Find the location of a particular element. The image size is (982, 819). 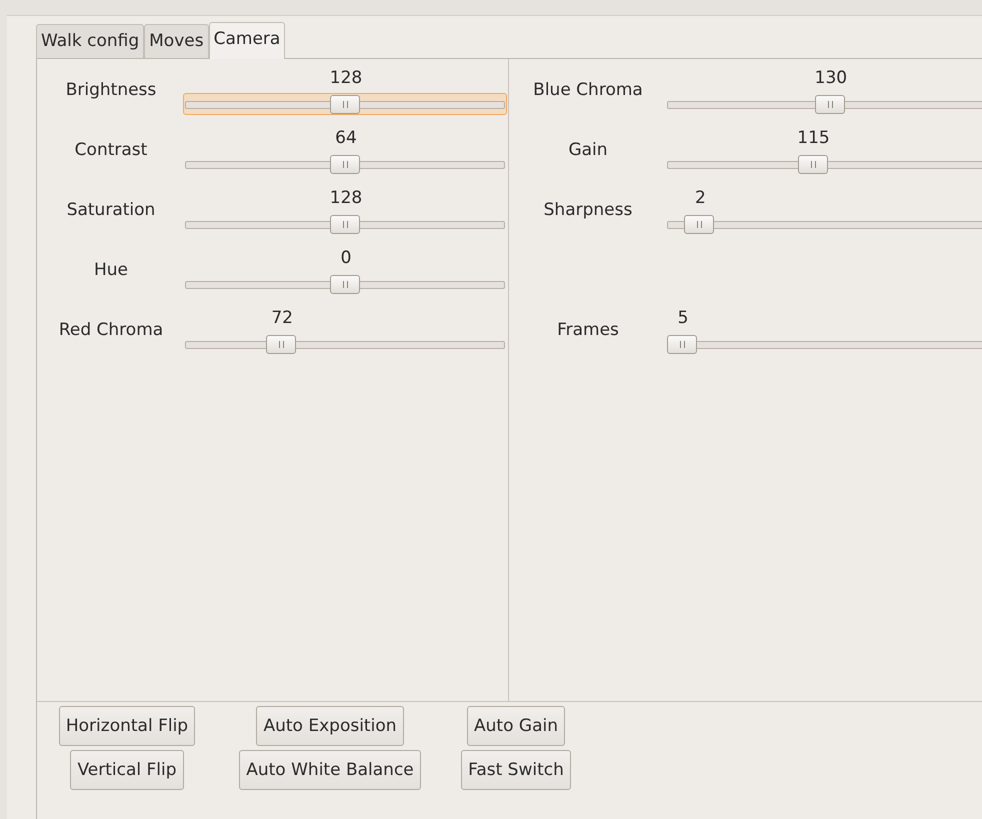

tab: Walk config is located at coordinates (90, 41).